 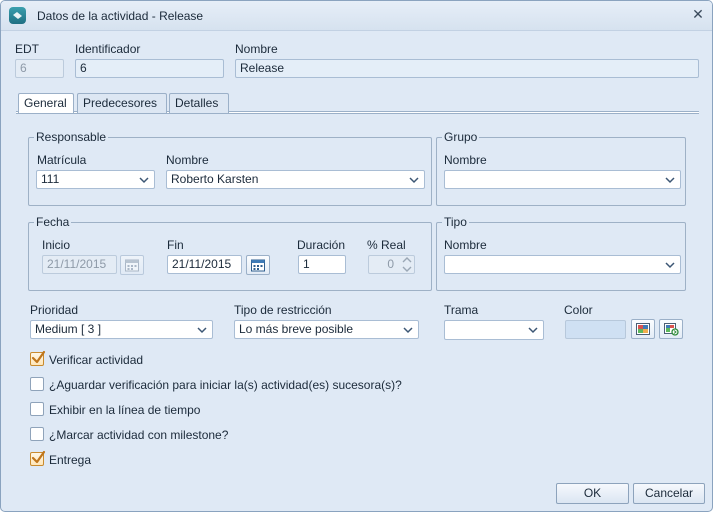 What do you see at coordinates (96, 360) in the screenshot?
I see `check-verificar-label: Verificar actividad` at bounding box center [96, 360].